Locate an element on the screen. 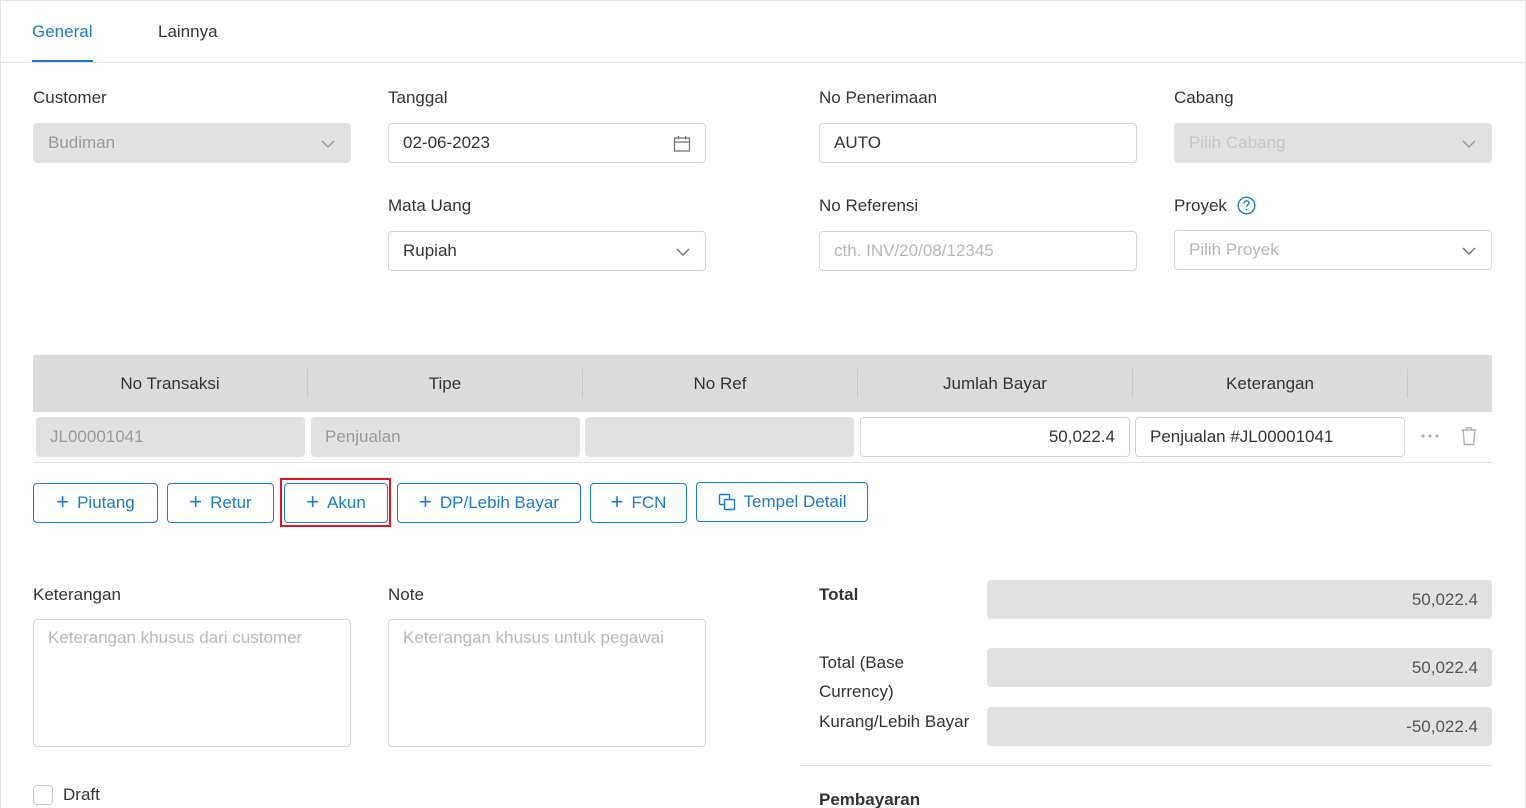  keterangan-placeholder: Keterangan khusus dari customer is located at coordinates (175, 637).